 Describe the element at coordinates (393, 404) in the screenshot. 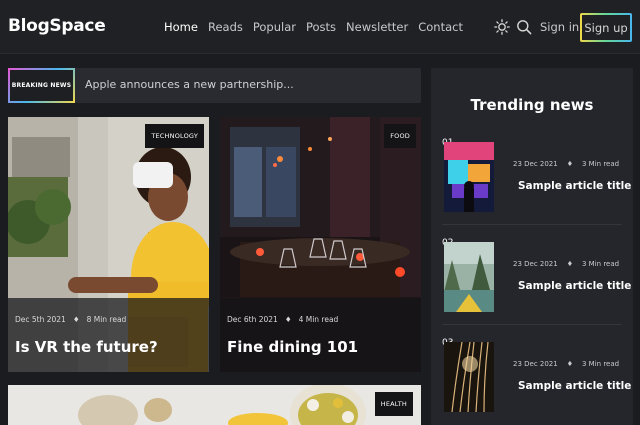

I see `category-tag: HEALTH` at that location.